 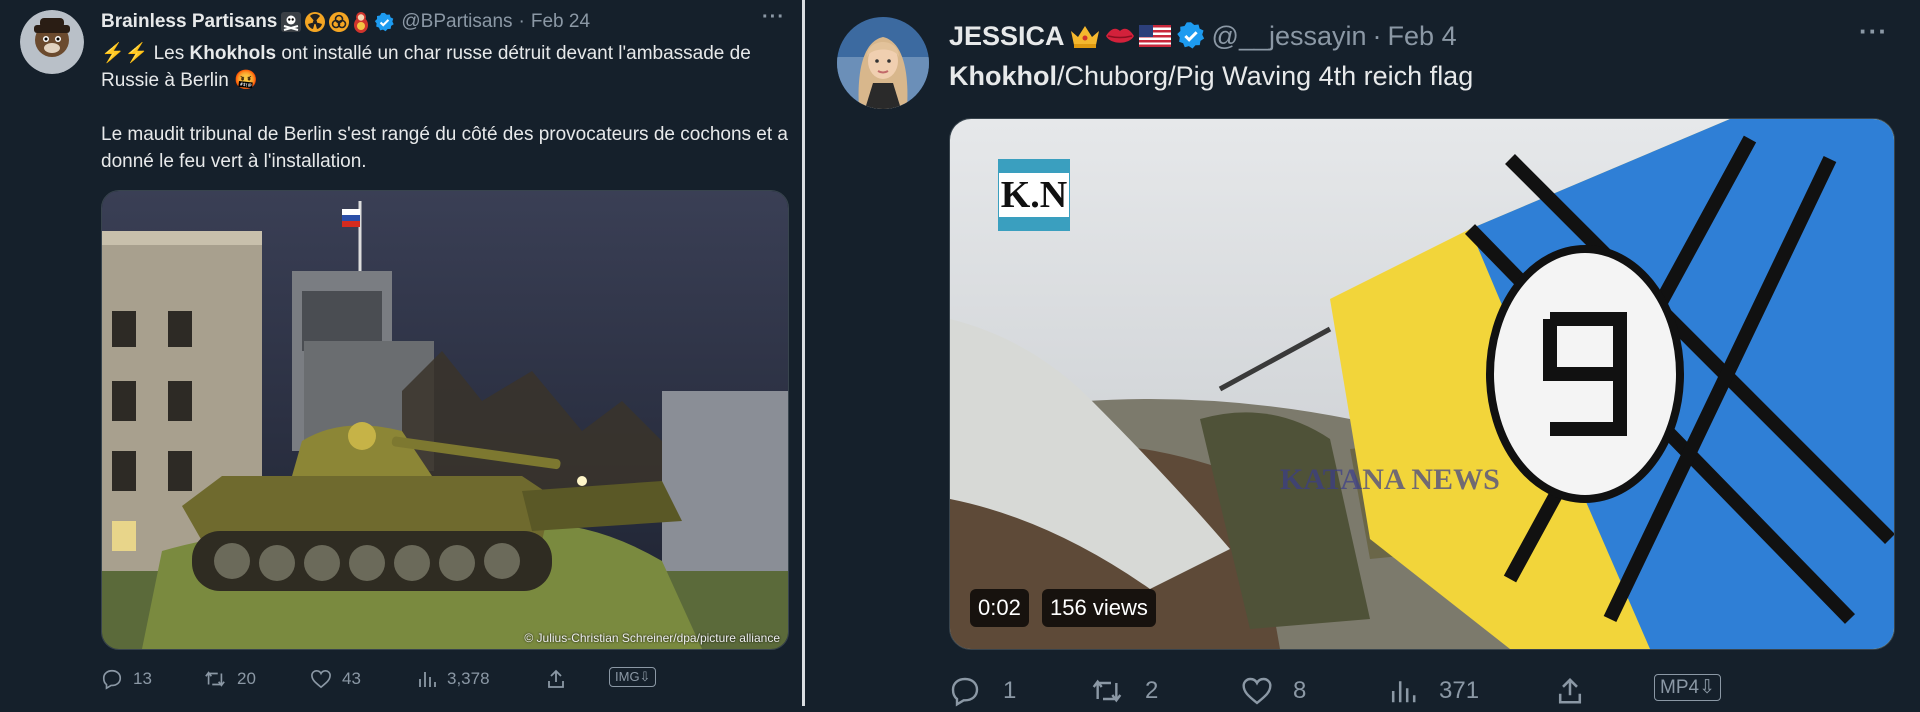 I want to click on reply-count: 13, so click(x=142, y=678).